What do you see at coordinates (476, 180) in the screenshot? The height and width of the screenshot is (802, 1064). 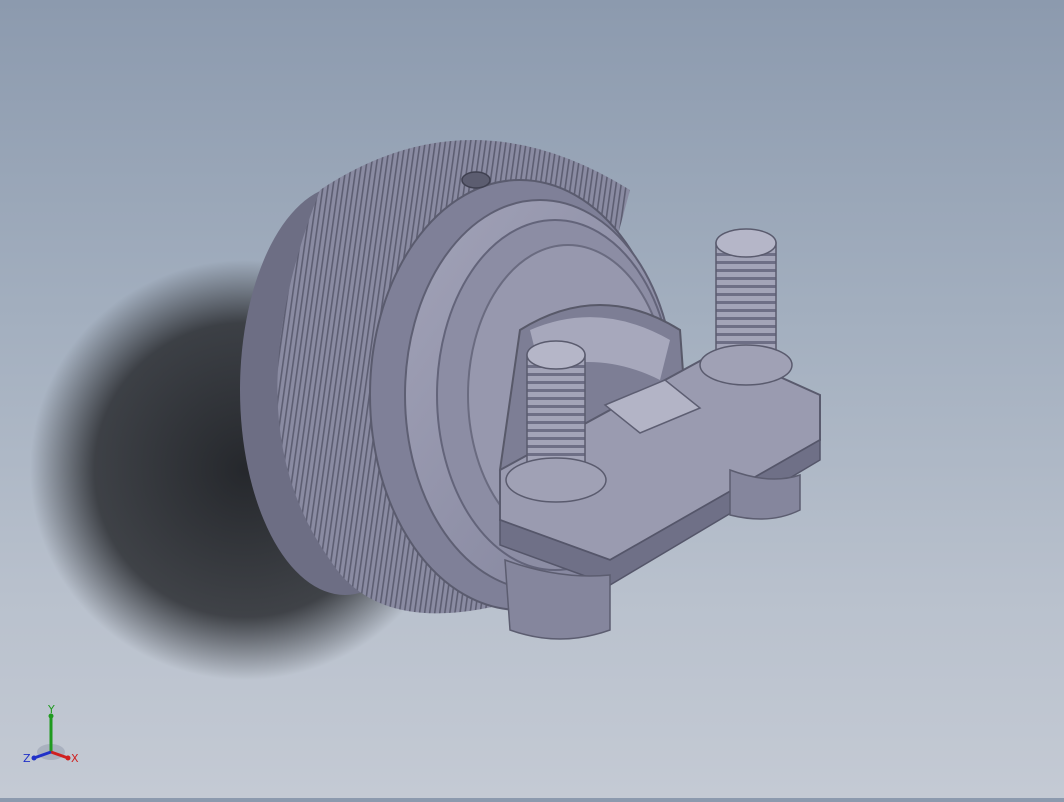 I see `set-screw-hole` at bounding box center [476, 180].